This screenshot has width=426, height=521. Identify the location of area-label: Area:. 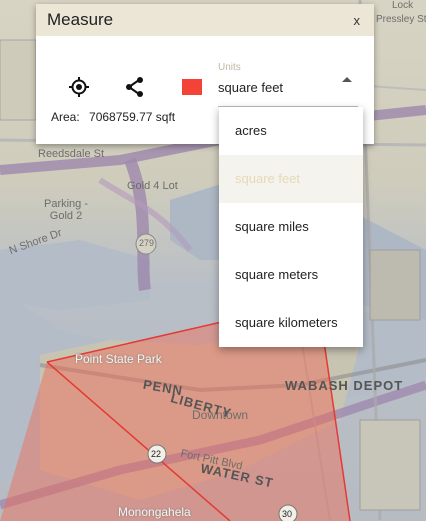
(65, 117).